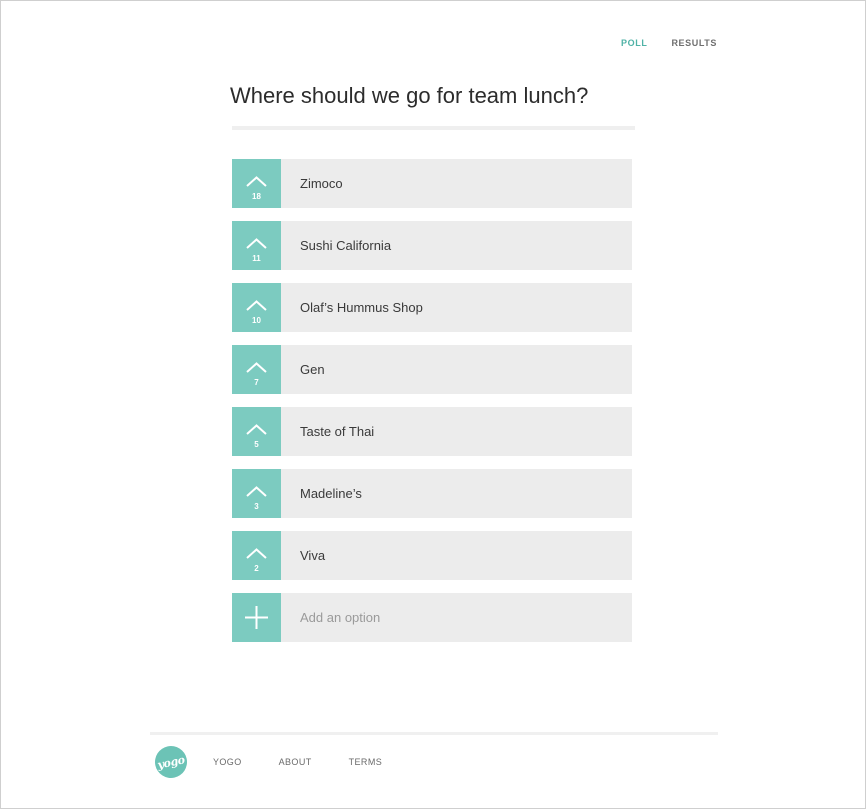  I want to click on footer-divider, so click(434, 733).